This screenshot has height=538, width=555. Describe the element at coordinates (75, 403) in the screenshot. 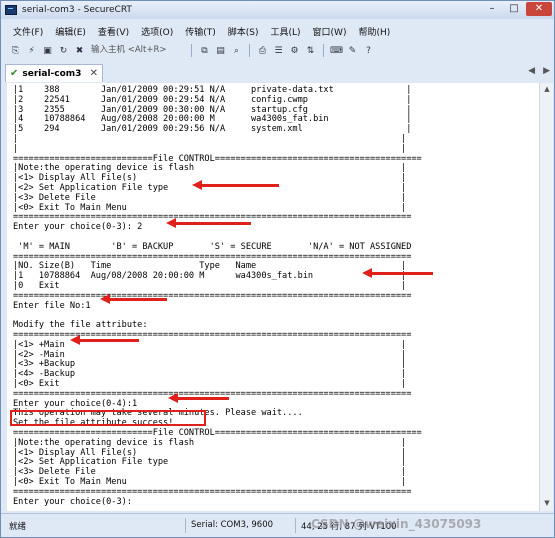

I see `terminal-line: Enter your choice(0-4):1` at that location.